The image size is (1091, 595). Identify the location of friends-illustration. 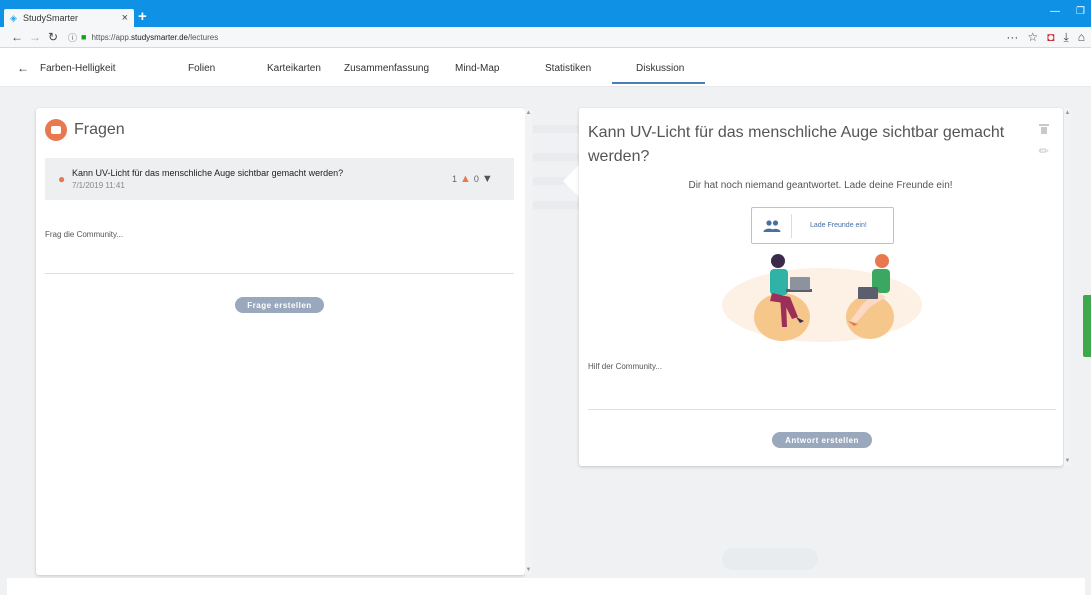
(822, 298).